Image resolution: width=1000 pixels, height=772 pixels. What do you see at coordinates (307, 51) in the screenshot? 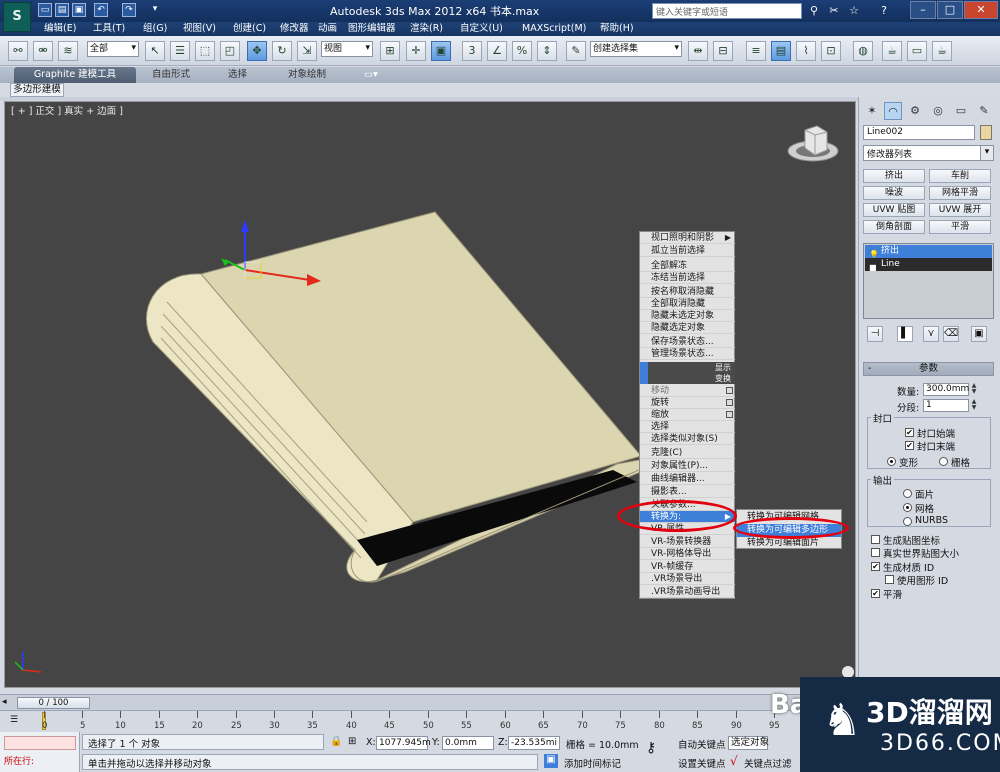
I see `select-scale-icon: ⇲` at bounding box center [307, 51].